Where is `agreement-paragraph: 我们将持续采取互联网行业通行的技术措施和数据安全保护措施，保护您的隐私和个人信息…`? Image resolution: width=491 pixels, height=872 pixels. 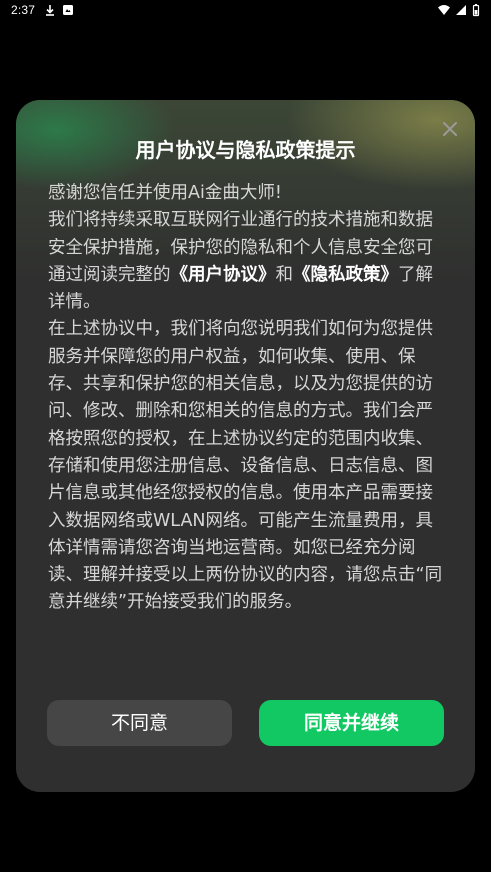
agreement-paragraph: 我们将持续采取互联网行业通行的技术措施和数据安全保护措施，保护您的隐私和个人信息… is located at coordinates (247, 261).